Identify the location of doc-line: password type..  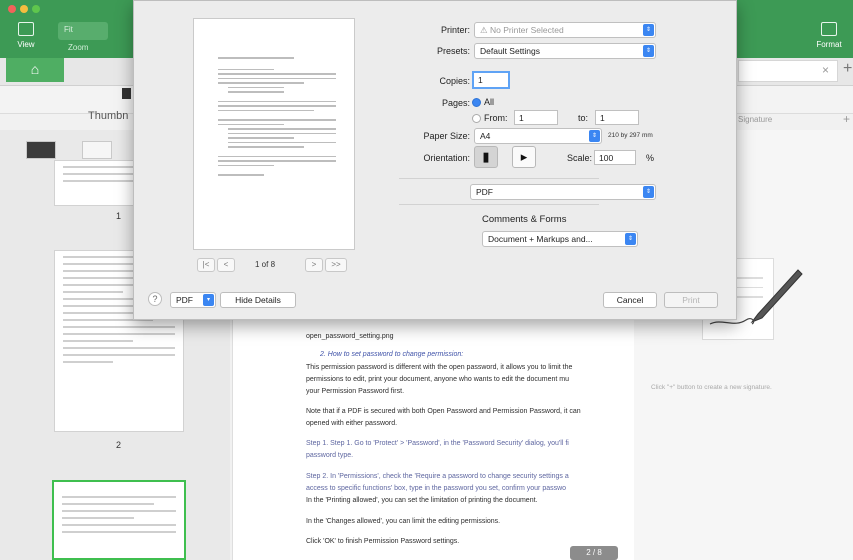
(330, 455).